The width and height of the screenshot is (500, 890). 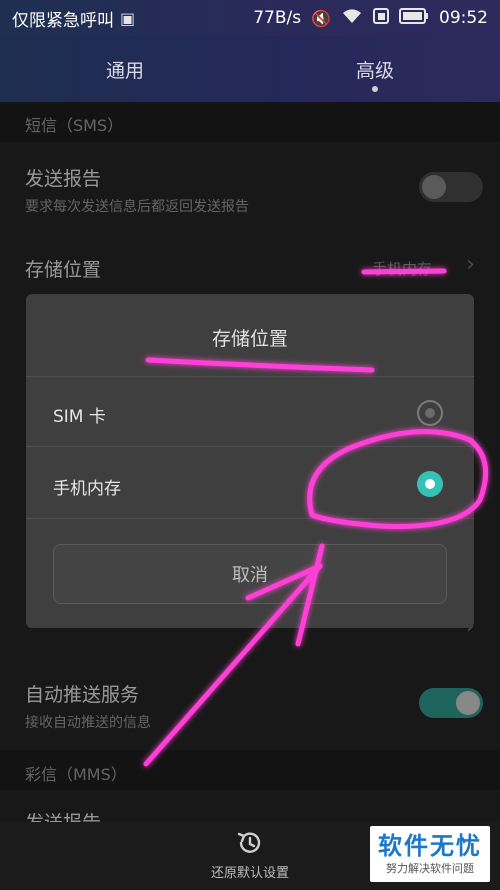 I want to click on tab-advanced: 高级, so click(x=375, y=69).